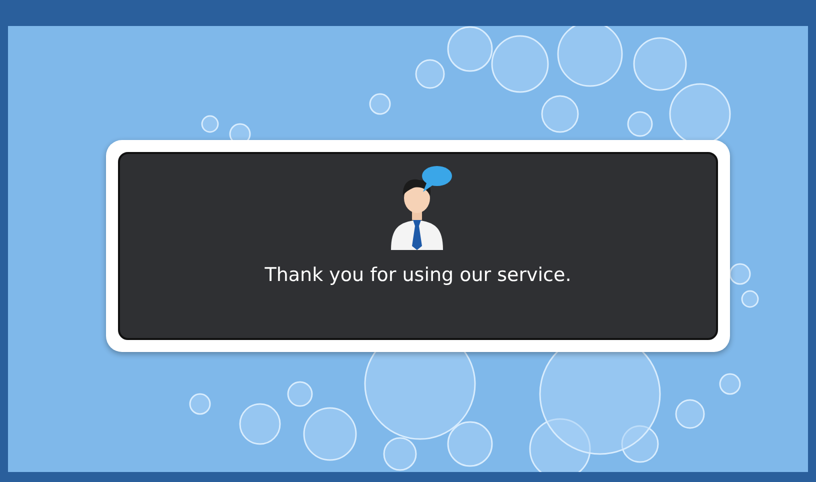 The height and width of the screenshot is (482, 816). Describe the element at coordinates (418, 275) in the screenshot. I see `thank-you-message: Thank you for using our service.` at that location.